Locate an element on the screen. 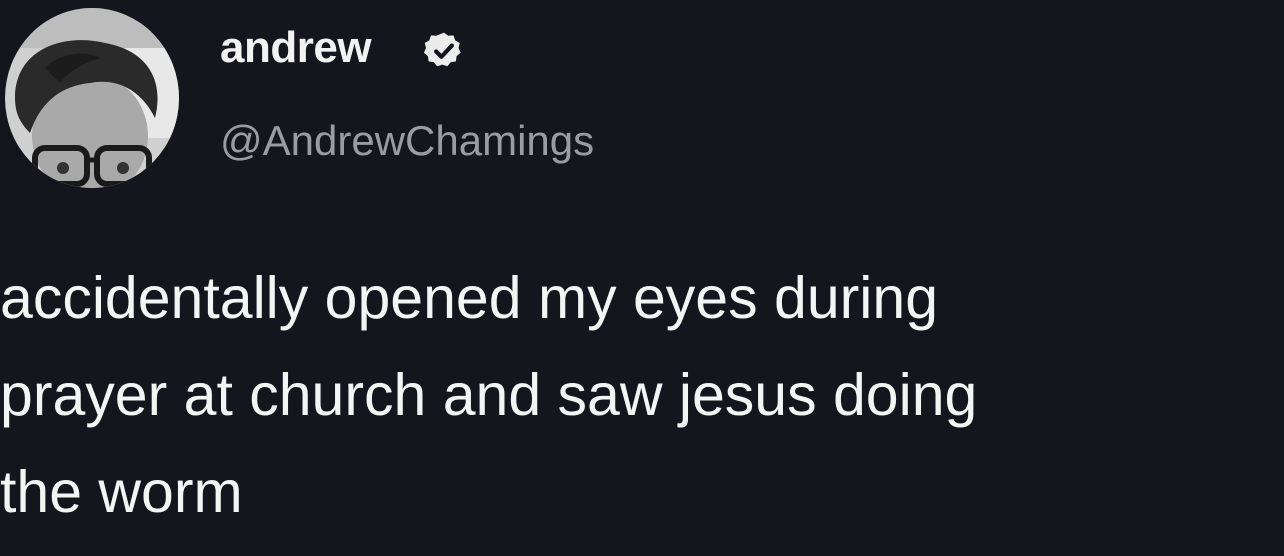  tweet-text-line: the worm is located at coordinates (121, 492).